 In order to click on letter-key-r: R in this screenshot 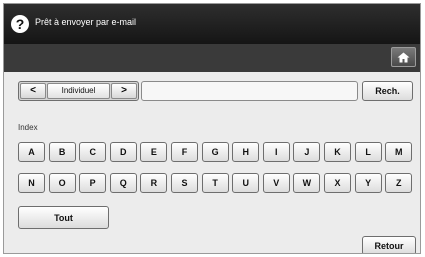, I will do `click(154, 183)`.